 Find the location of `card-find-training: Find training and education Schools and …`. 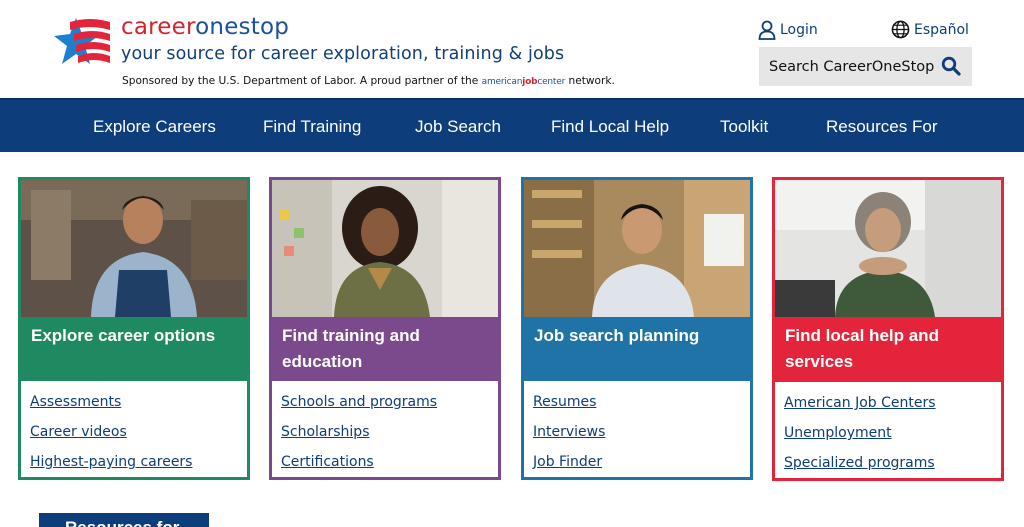

card-find-training: Find training and education Schools and … is located at coordinates (385, 328).